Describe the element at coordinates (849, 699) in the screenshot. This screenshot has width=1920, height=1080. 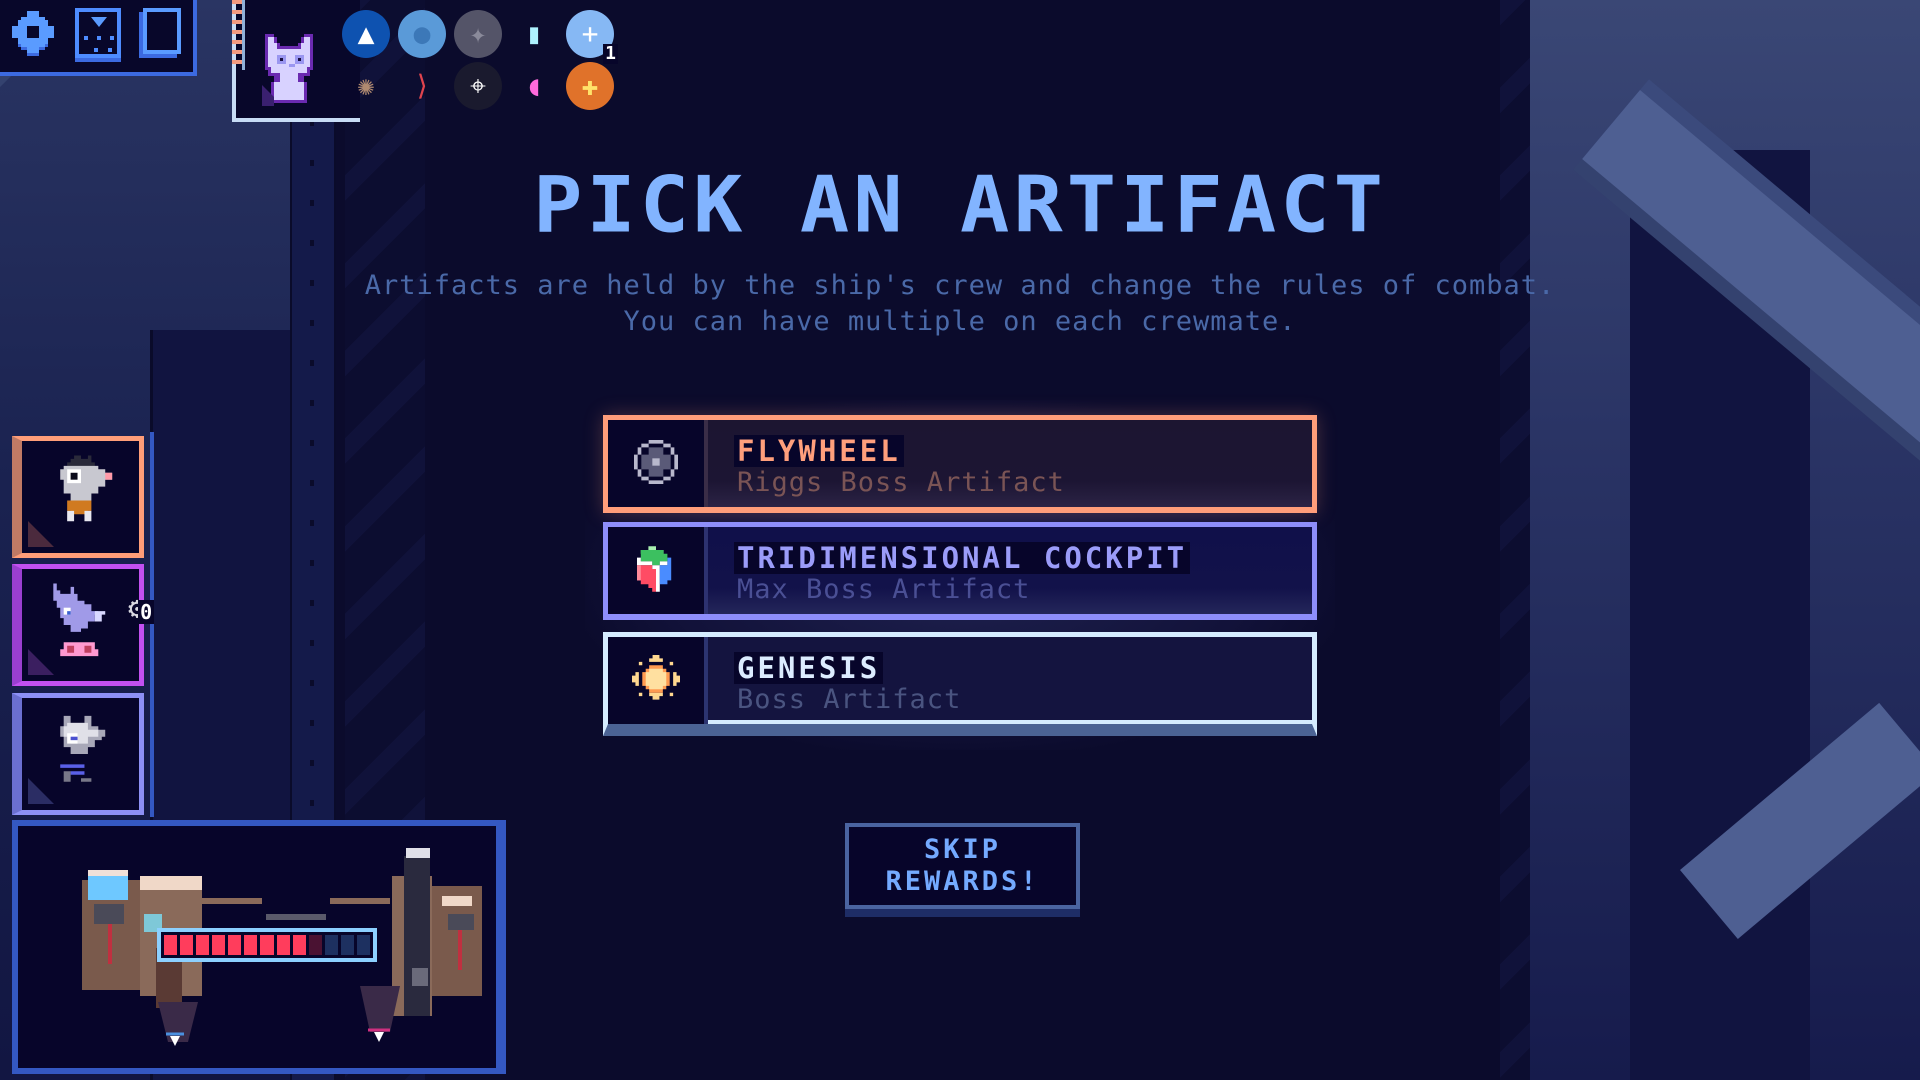
I see `artifact-source: Boss Artifact` at that location.